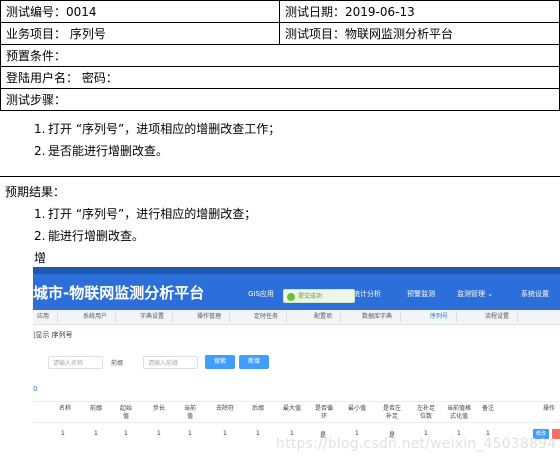 This screenshot has height=466, width=560. I want to click on check-icon, so click(291, 297).